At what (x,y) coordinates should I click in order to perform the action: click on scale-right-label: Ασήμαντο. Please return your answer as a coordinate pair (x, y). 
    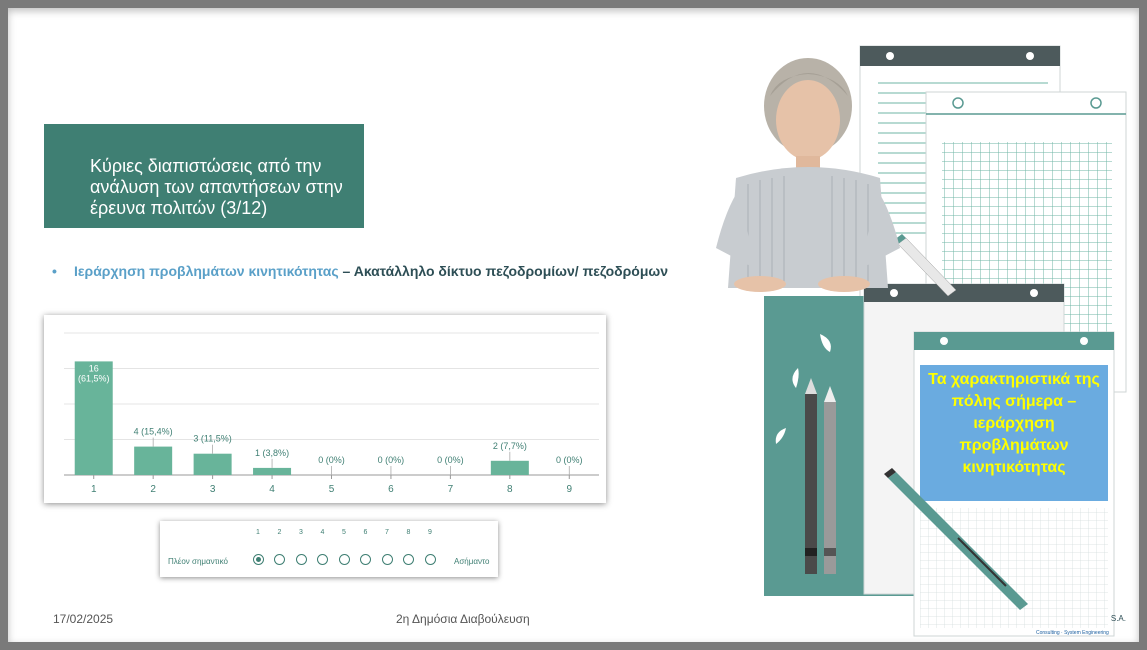
    Looking at the image, I should click on (472, 561).